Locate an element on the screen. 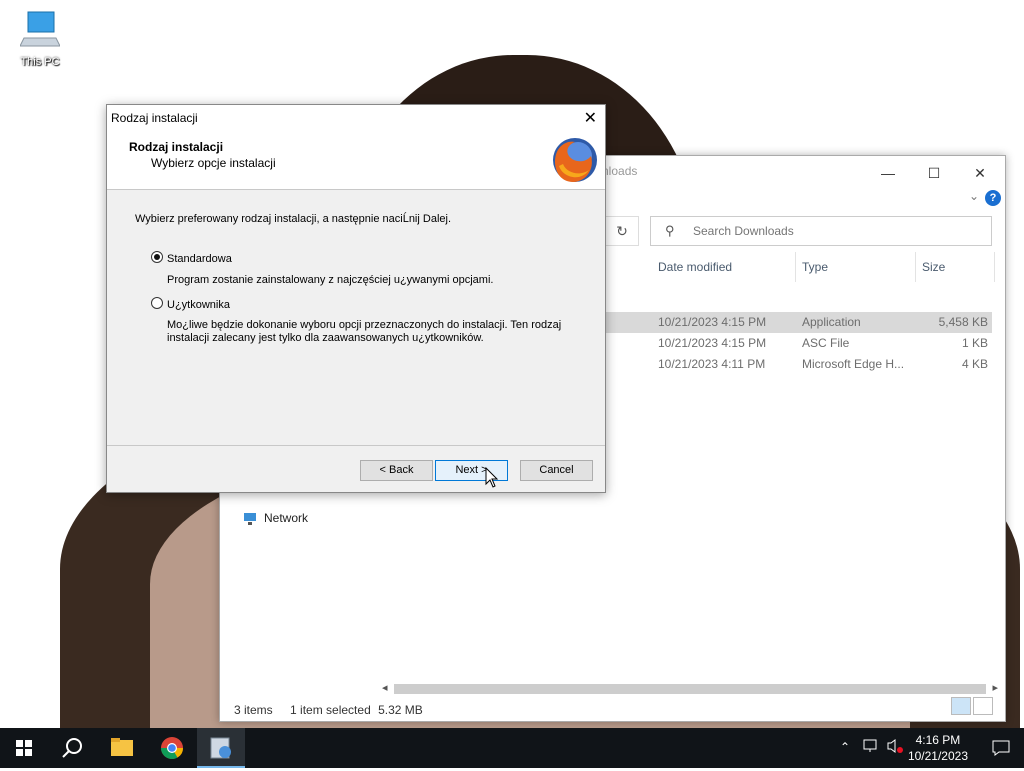  installer-taskbar-button is located at coordinates (221, 748).